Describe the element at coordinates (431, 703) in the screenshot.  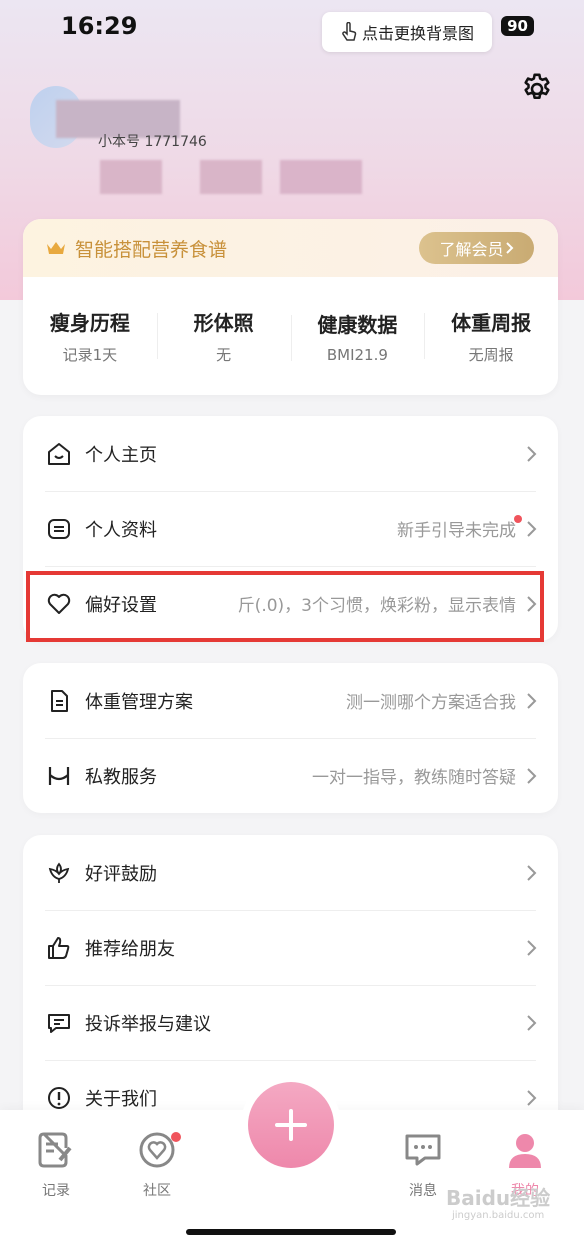
I see `menu-value: 测一测哪个方案适合我` at that location.